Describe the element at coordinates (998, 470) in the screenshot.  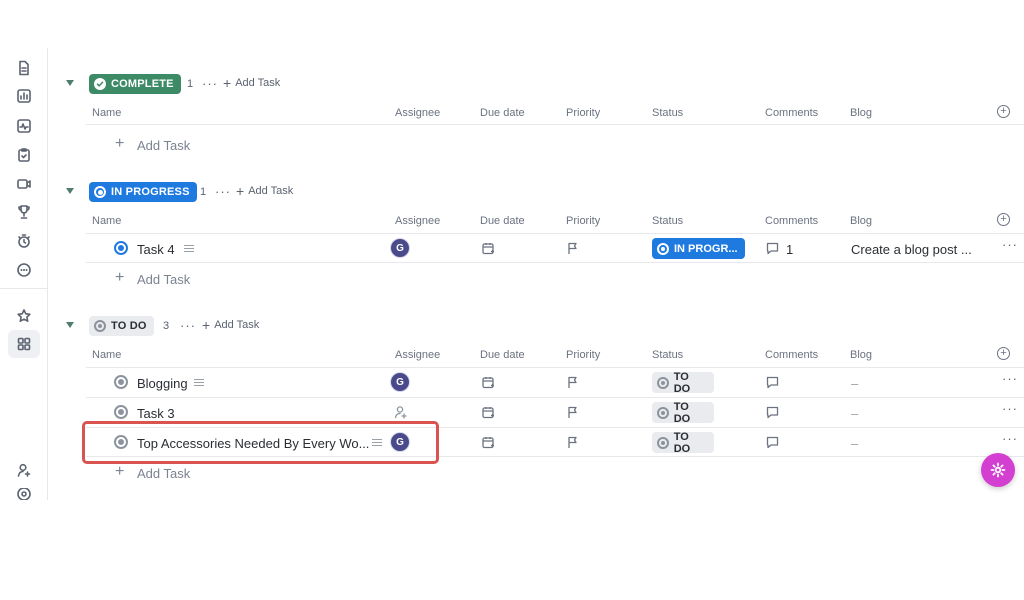
I see `floating-action-button` at that location.